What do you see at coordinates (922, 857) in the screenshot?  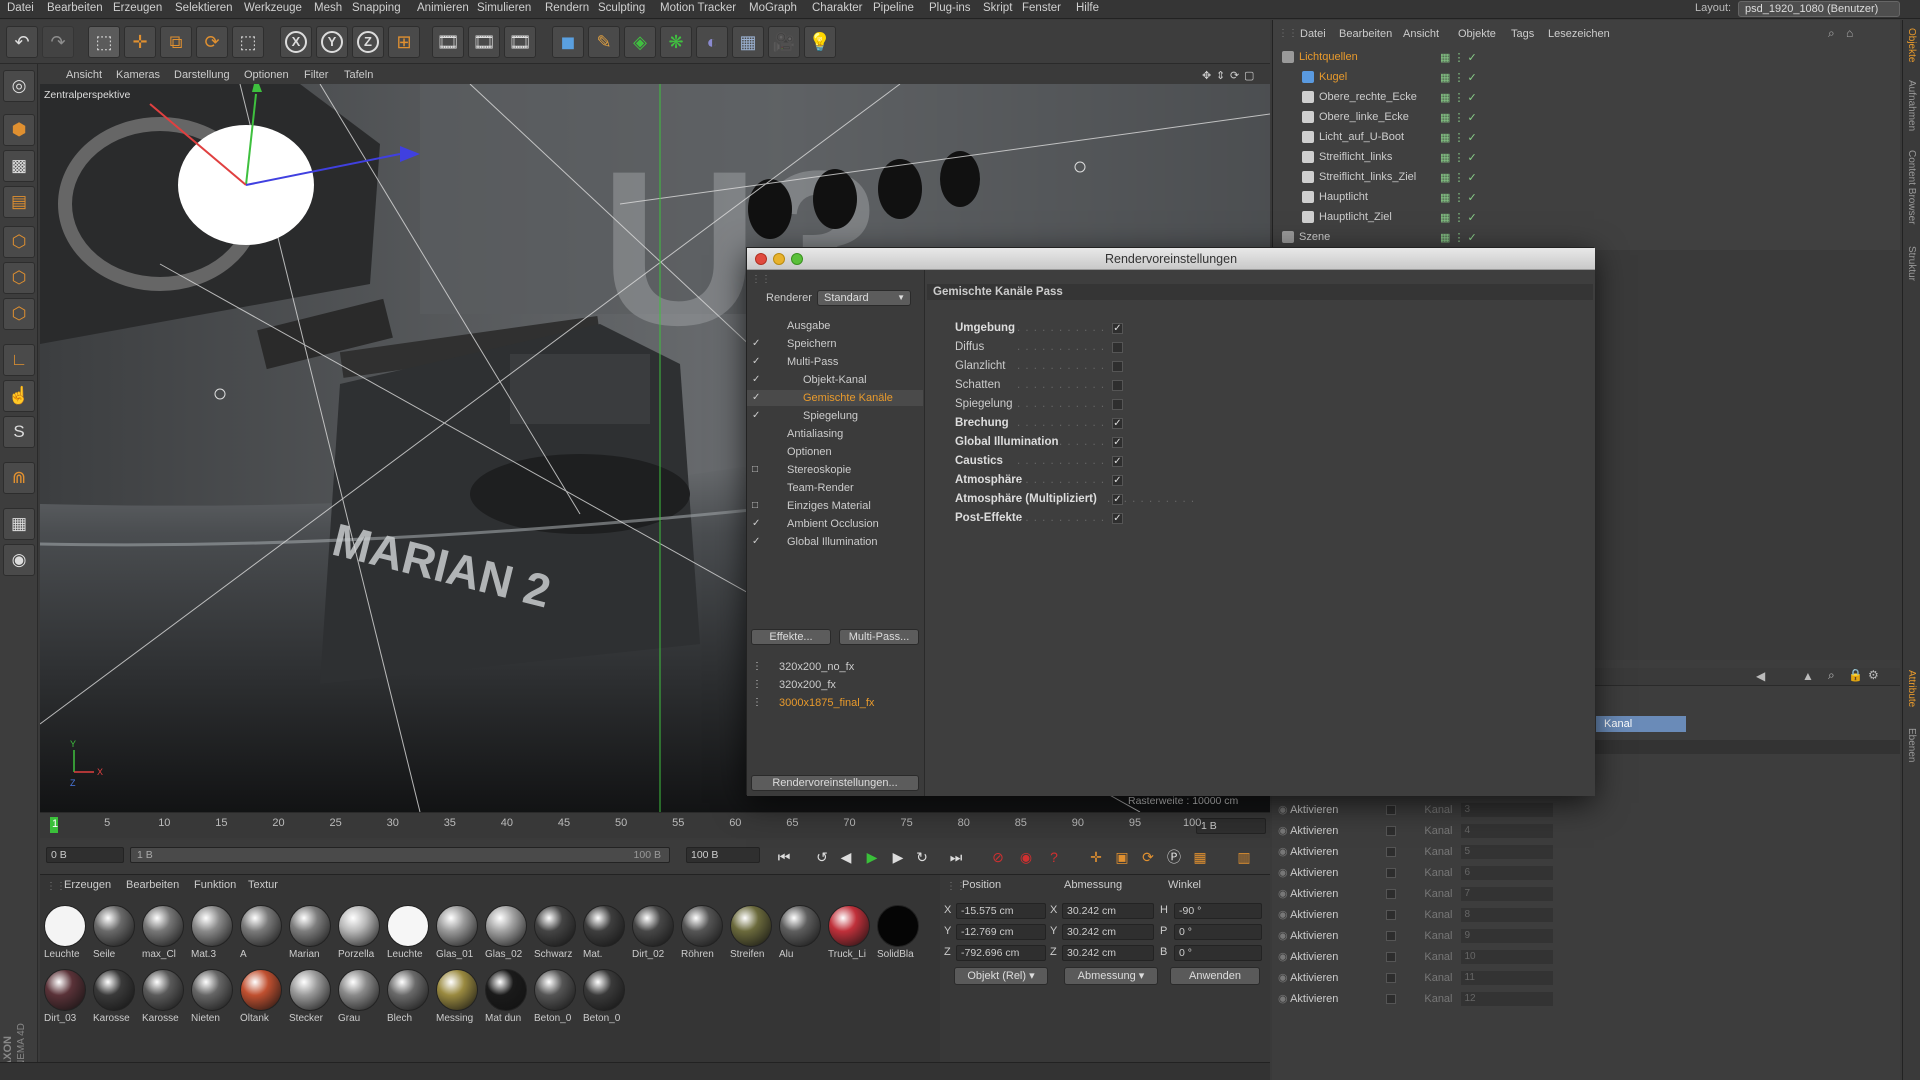 I see `loop-icon: ↻` at bounding box center [922, 857].